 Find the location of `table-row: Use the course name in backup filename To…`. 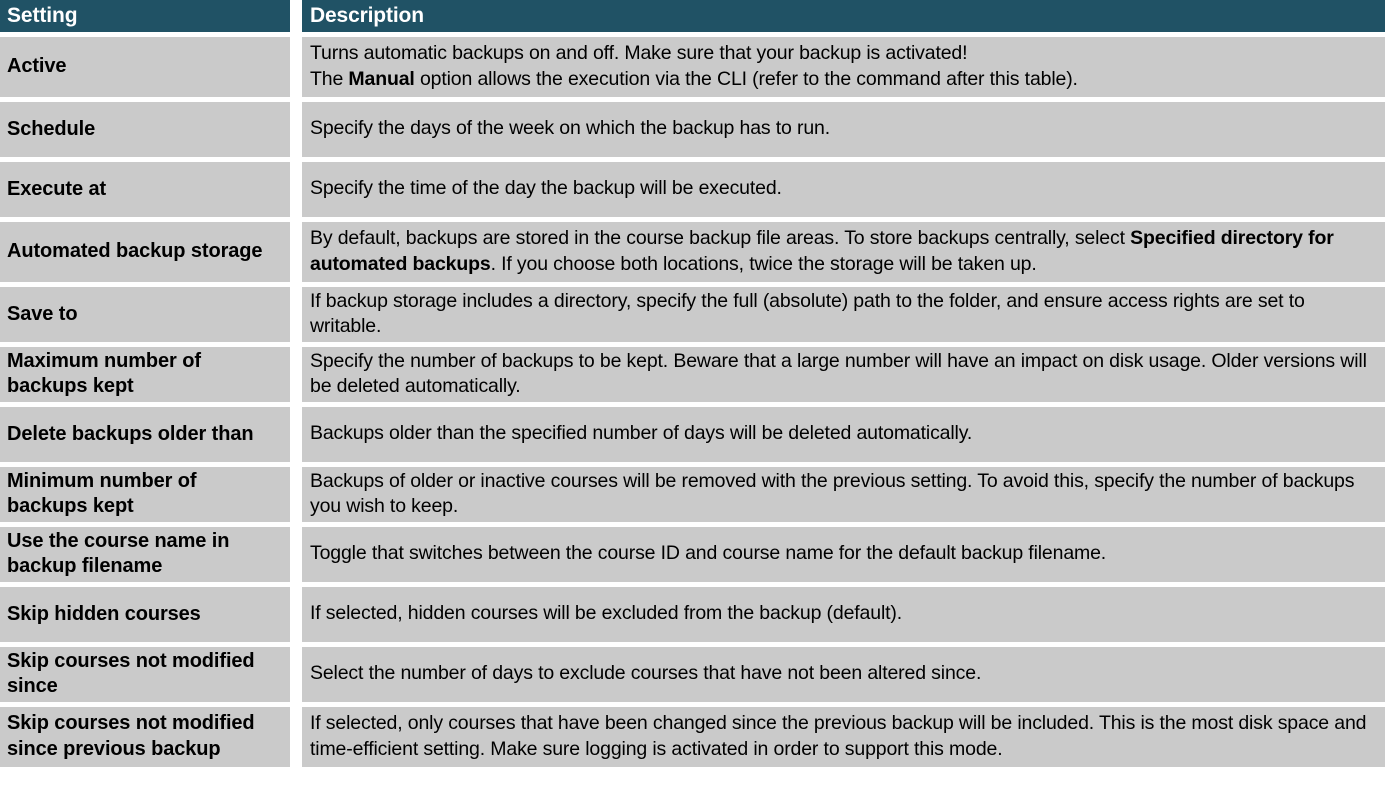

table-row: Use the course name in backup filename To… is located at coordinates (692, 554).